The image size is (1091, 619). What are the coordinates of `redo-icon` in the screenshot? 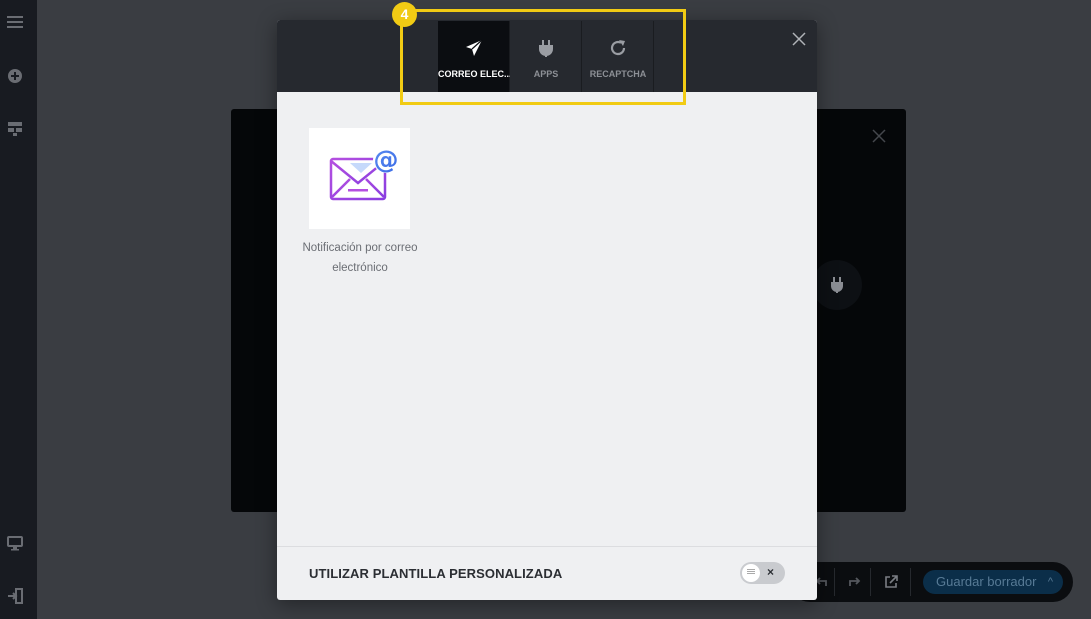 It's located at (854, 582).